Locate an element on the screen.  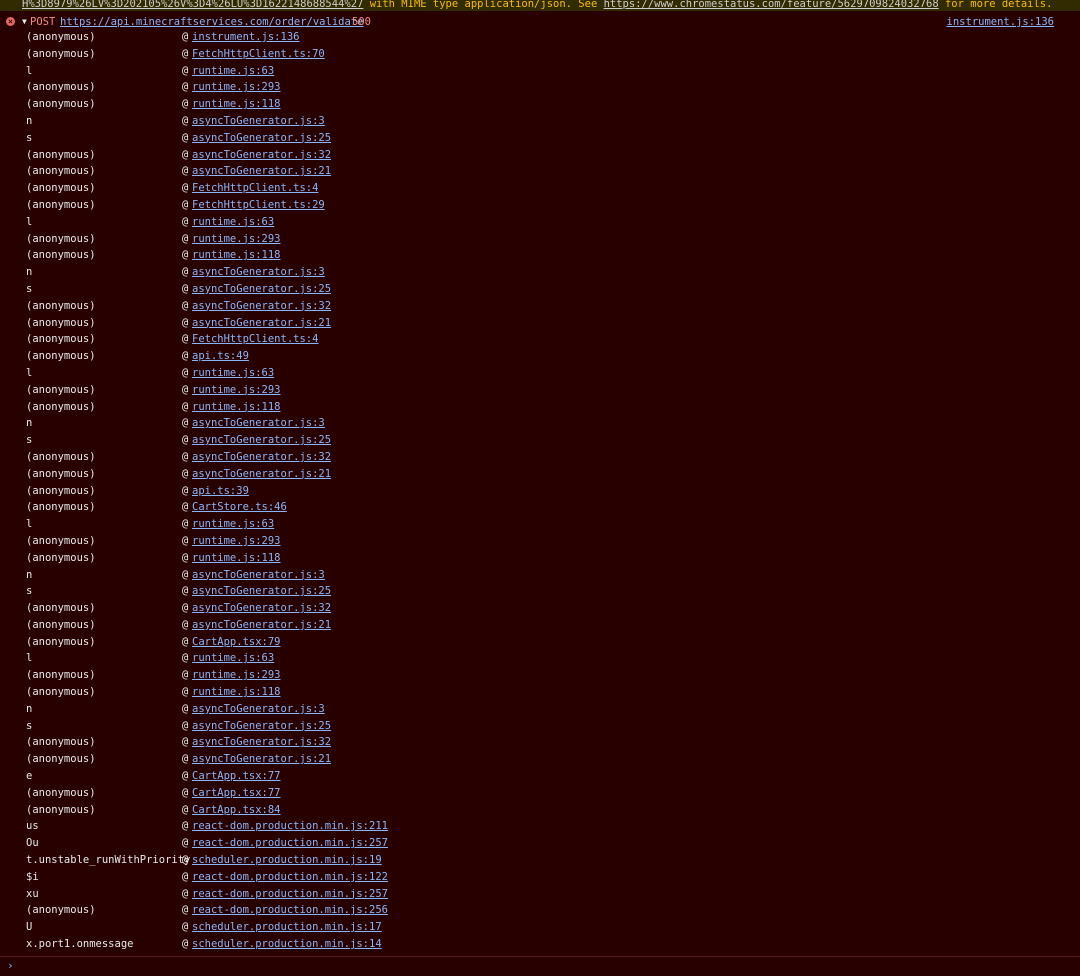
expand-toggle-icon: ▼ is located at coordinates (24, 22).